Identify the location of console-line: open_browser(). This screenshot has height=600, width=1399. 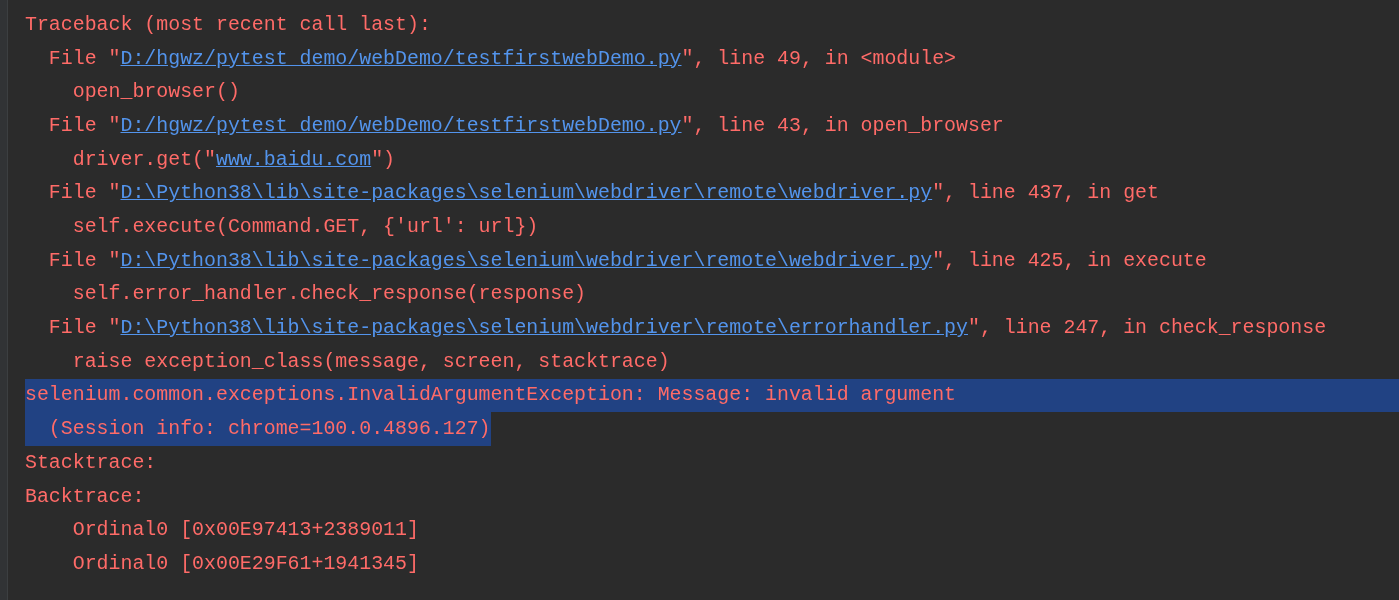
(155, 92).